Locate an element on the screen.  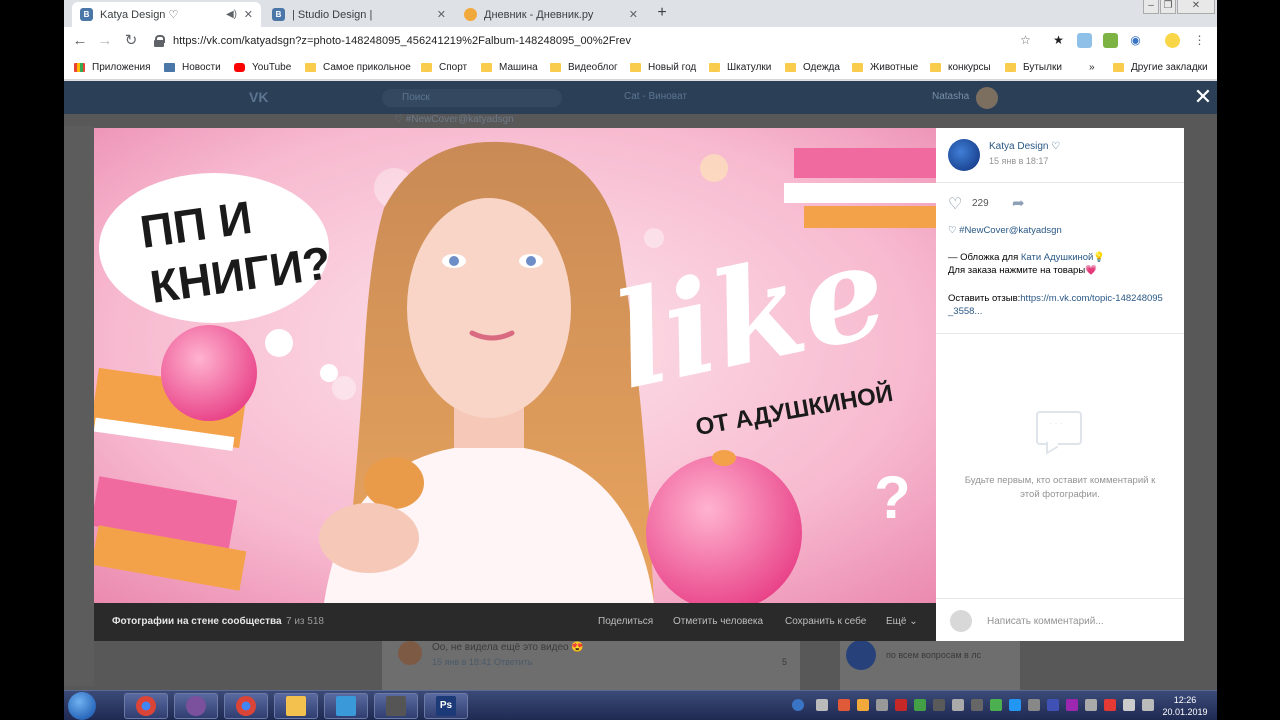
bookmark-folder: Видеоблог is located at coordinates (584, 67).